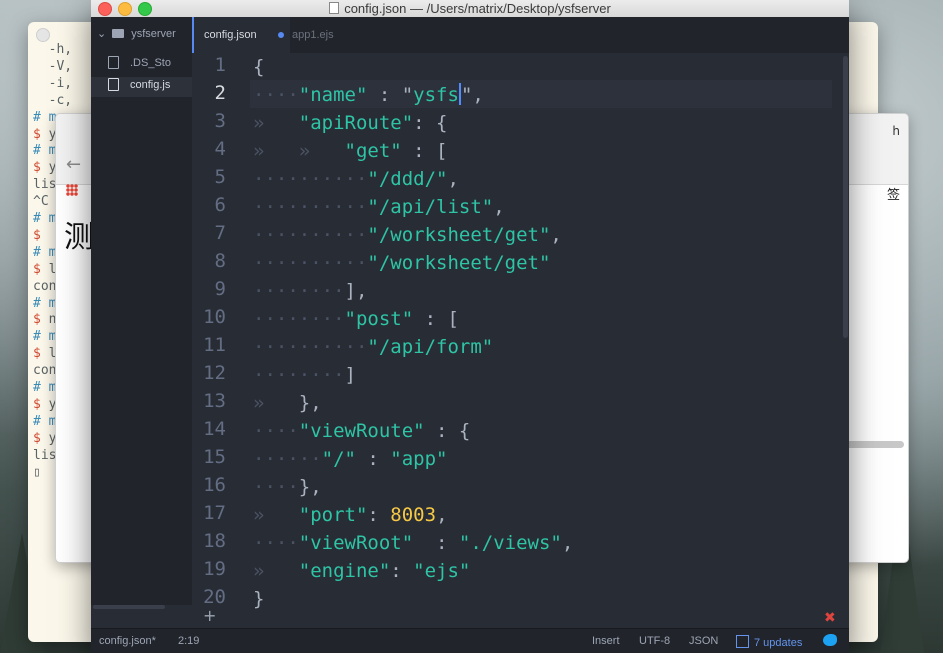  Describe the element at coordinates (220, 233) in the screenshot. I see `line-number: 7` at that location.